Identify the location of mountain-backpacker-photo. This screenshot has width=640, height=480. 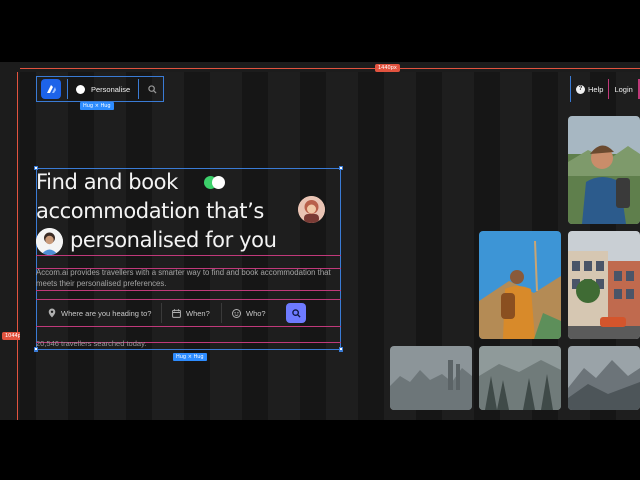
(520, 285).